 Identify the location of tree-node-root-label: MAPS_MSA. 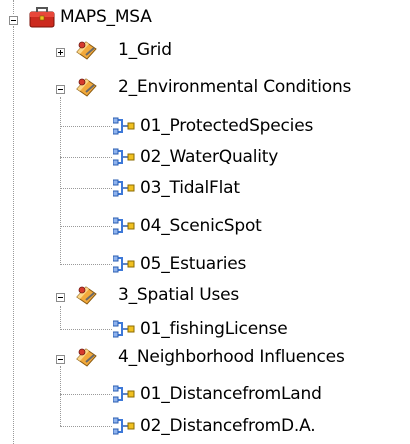
(106, 17).